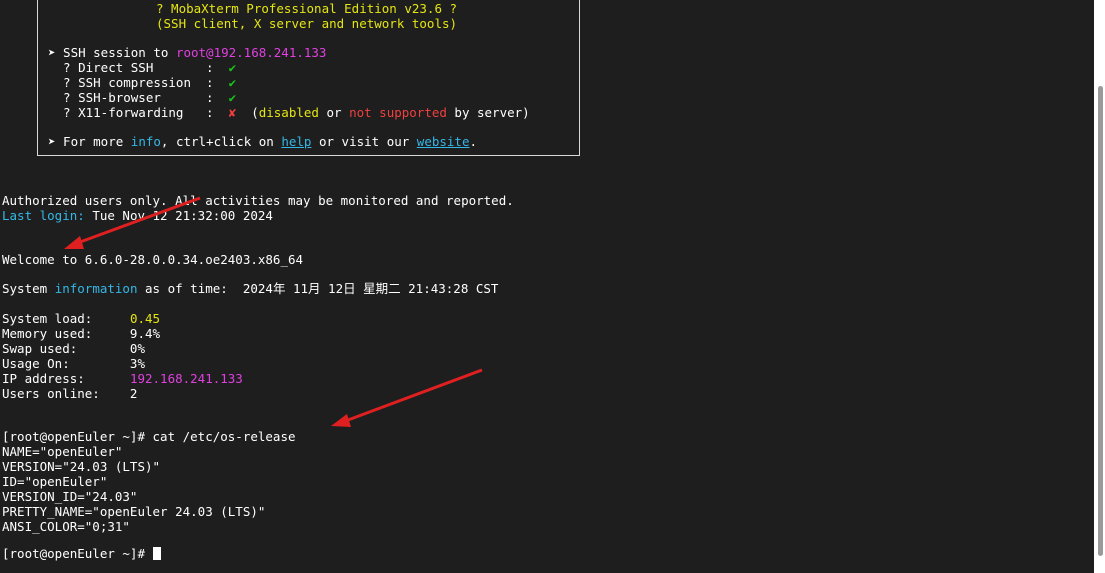  Describe the element at coordinates (73, 363) in the screenshot. I see `usage-on: Usage On: 3%` at that location.